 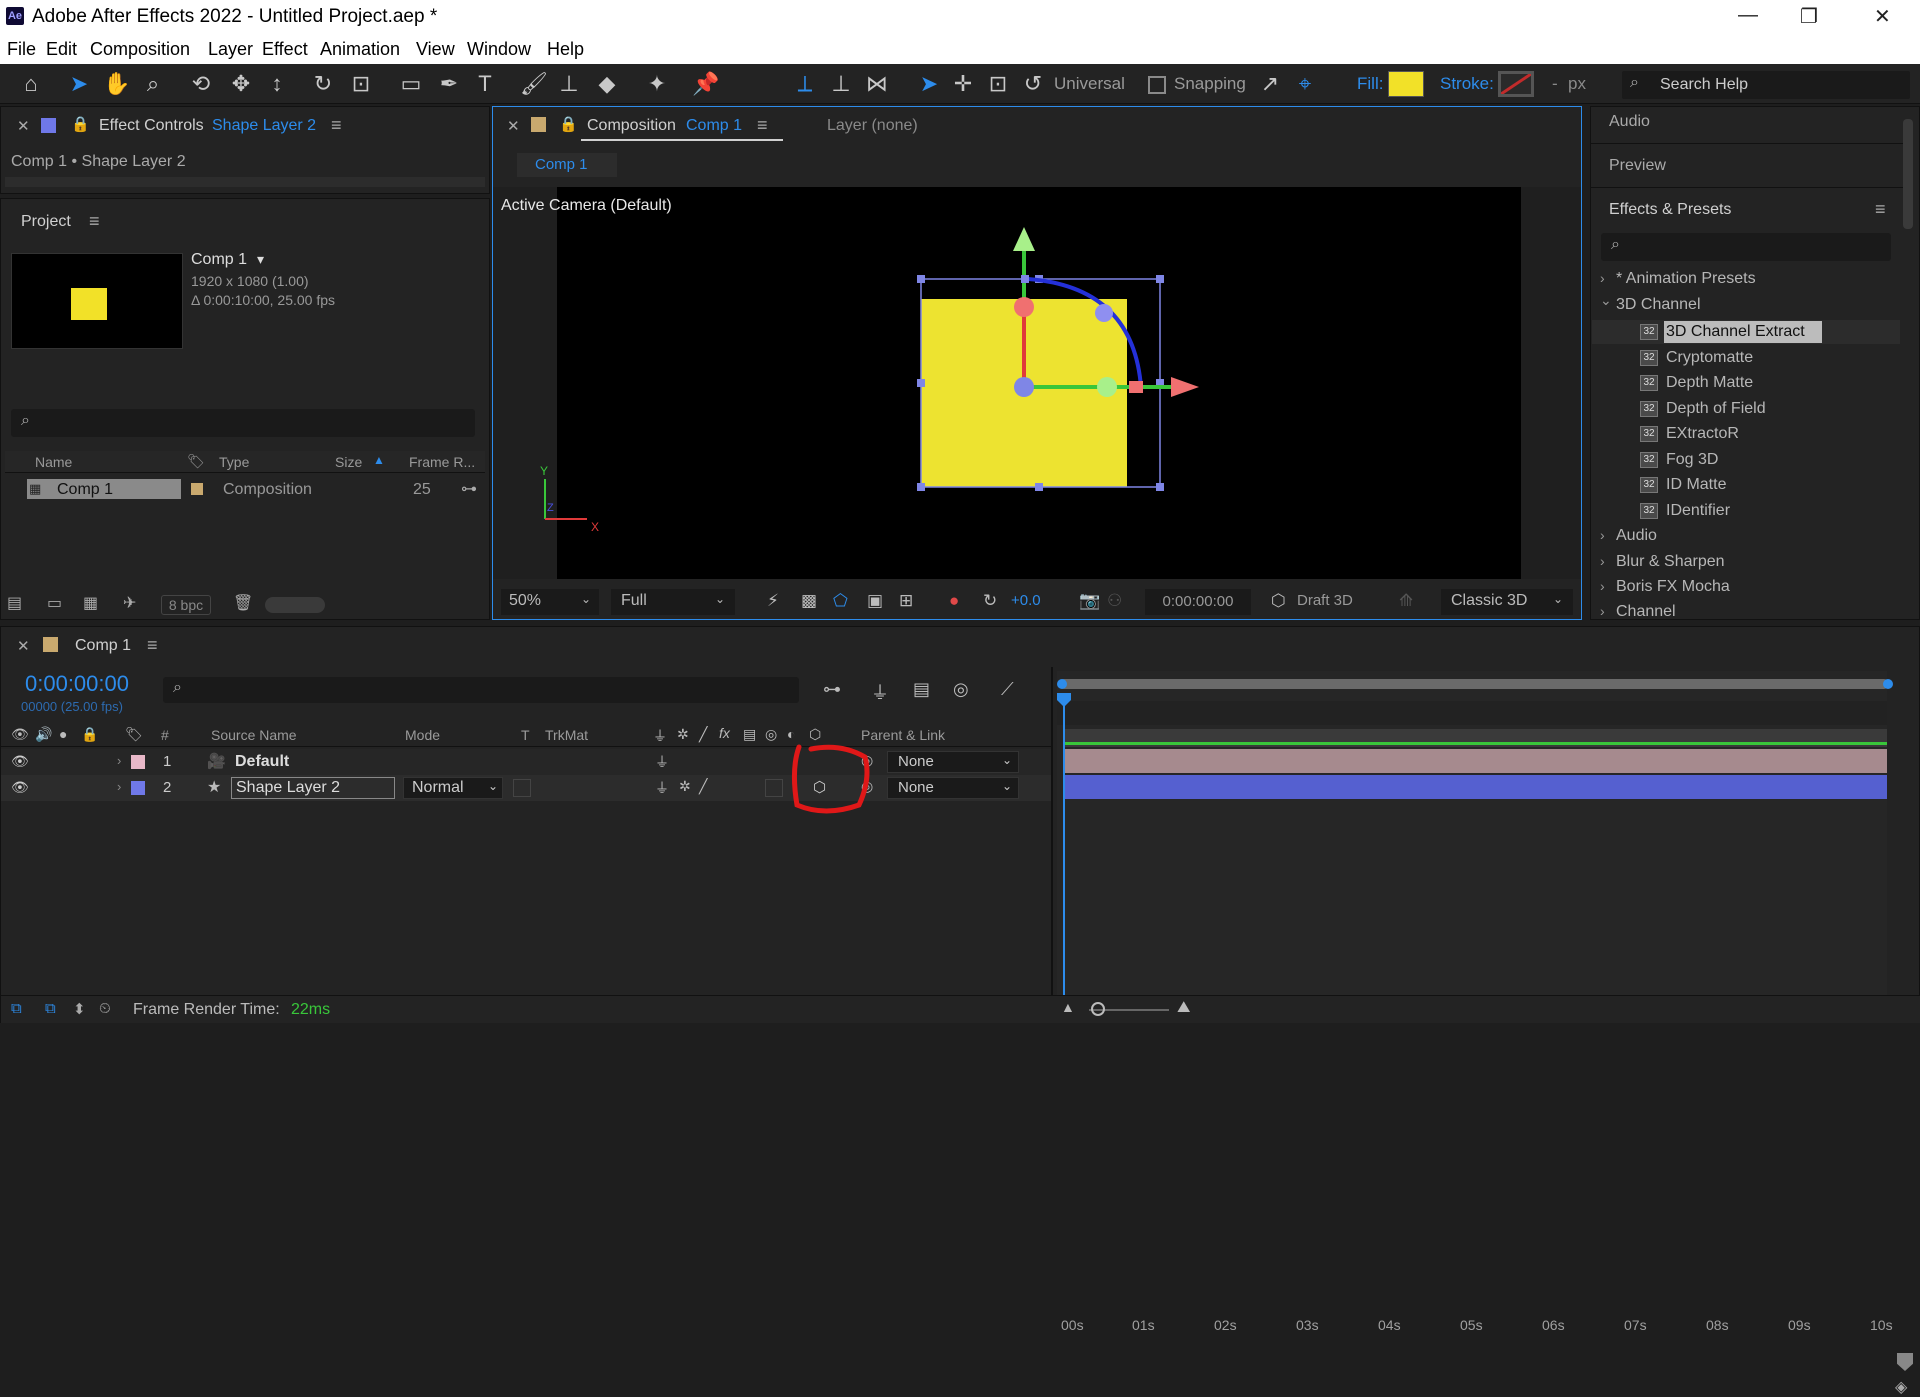 What do you see at coordinates (79, 1009) in the screenshot?
I see `in-out-icon: ⬍` at bounding box center [79, 1009].